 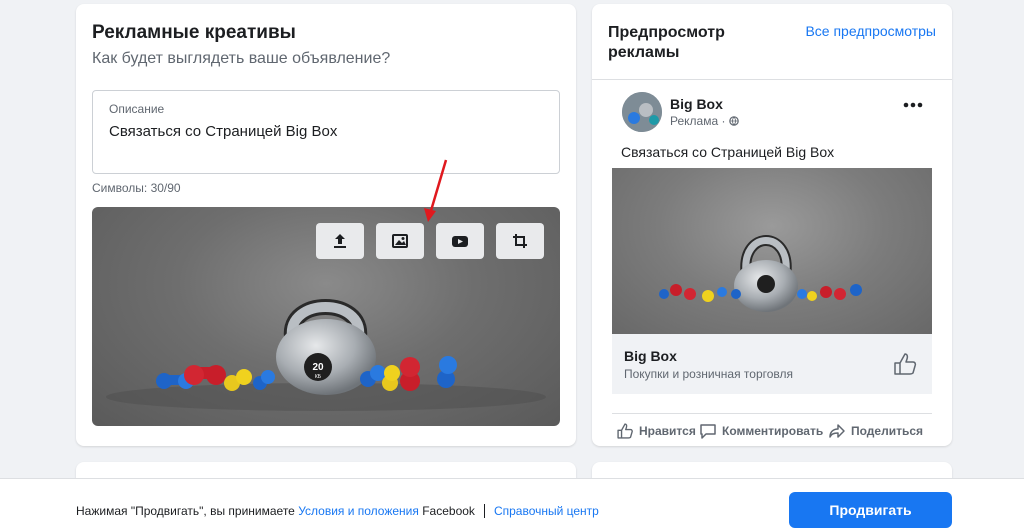 I want to click on comment-action: Комментировать, so click(x=761, y=431).